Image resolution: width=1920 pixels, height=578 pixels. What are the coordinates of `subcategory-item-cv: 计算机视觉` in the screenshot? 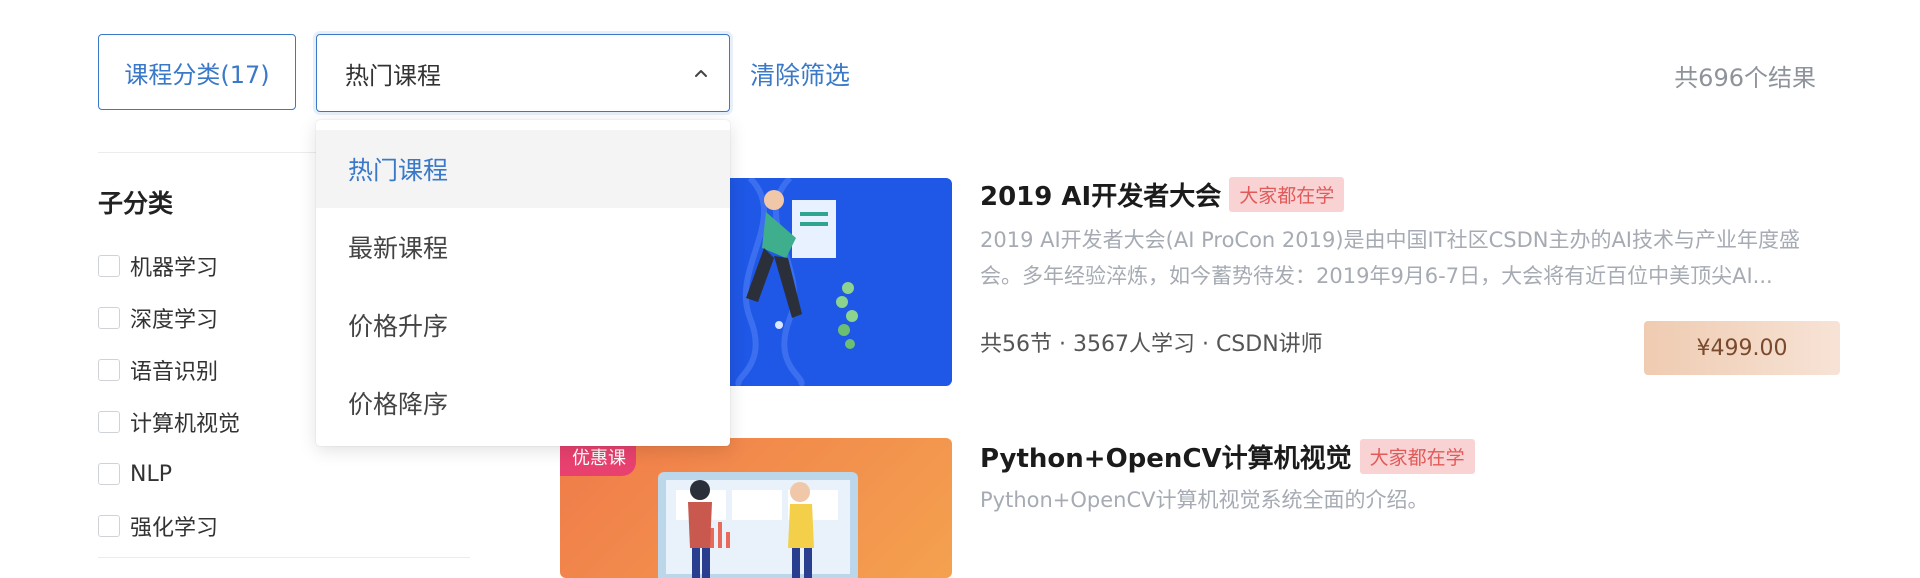 It's located at (169, 422).